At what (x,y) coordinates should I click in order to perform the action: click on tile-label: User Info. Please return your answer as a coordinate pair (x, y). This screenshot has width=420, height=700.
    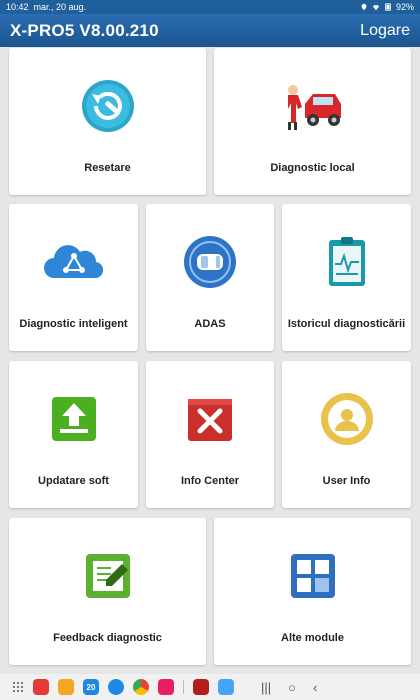
    Looking at the image, I should click on (346, 481).